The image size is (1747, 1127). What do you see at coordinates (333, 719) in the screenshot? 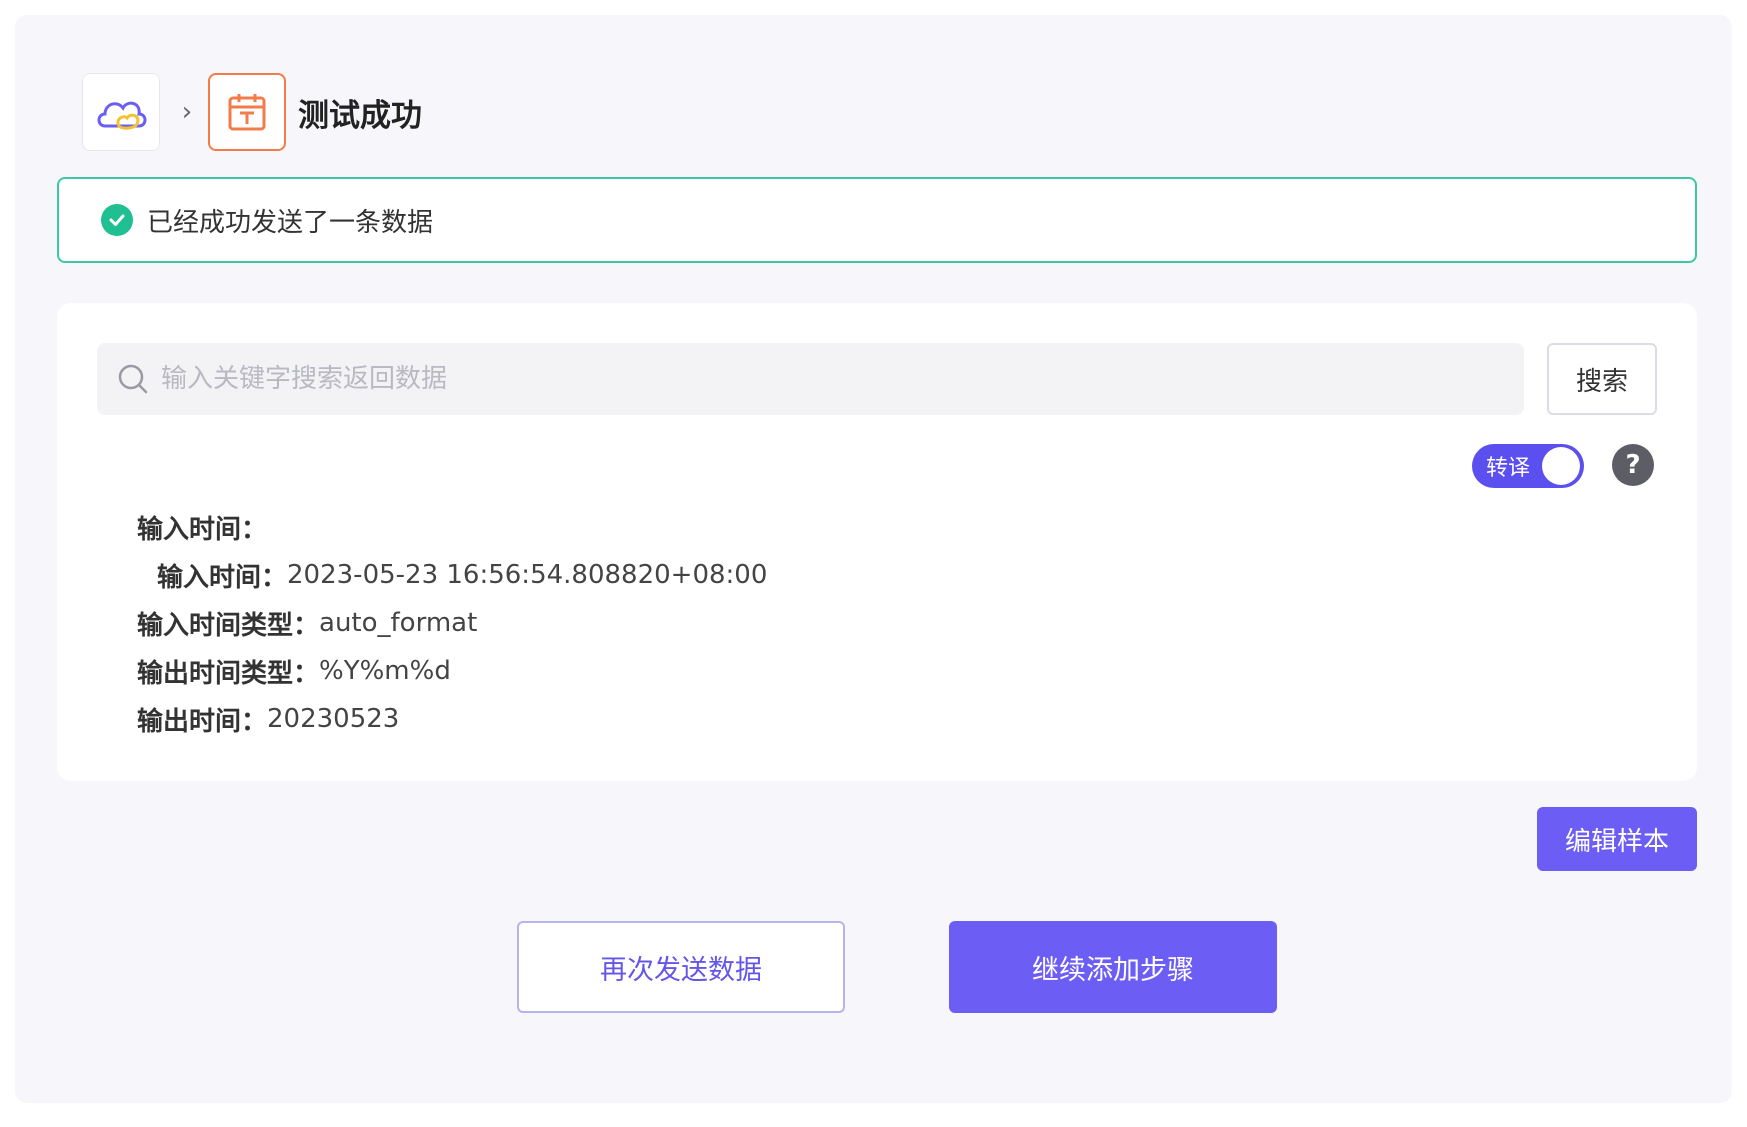
I see `field-value: 20230523` at bounding box center [333, 719].